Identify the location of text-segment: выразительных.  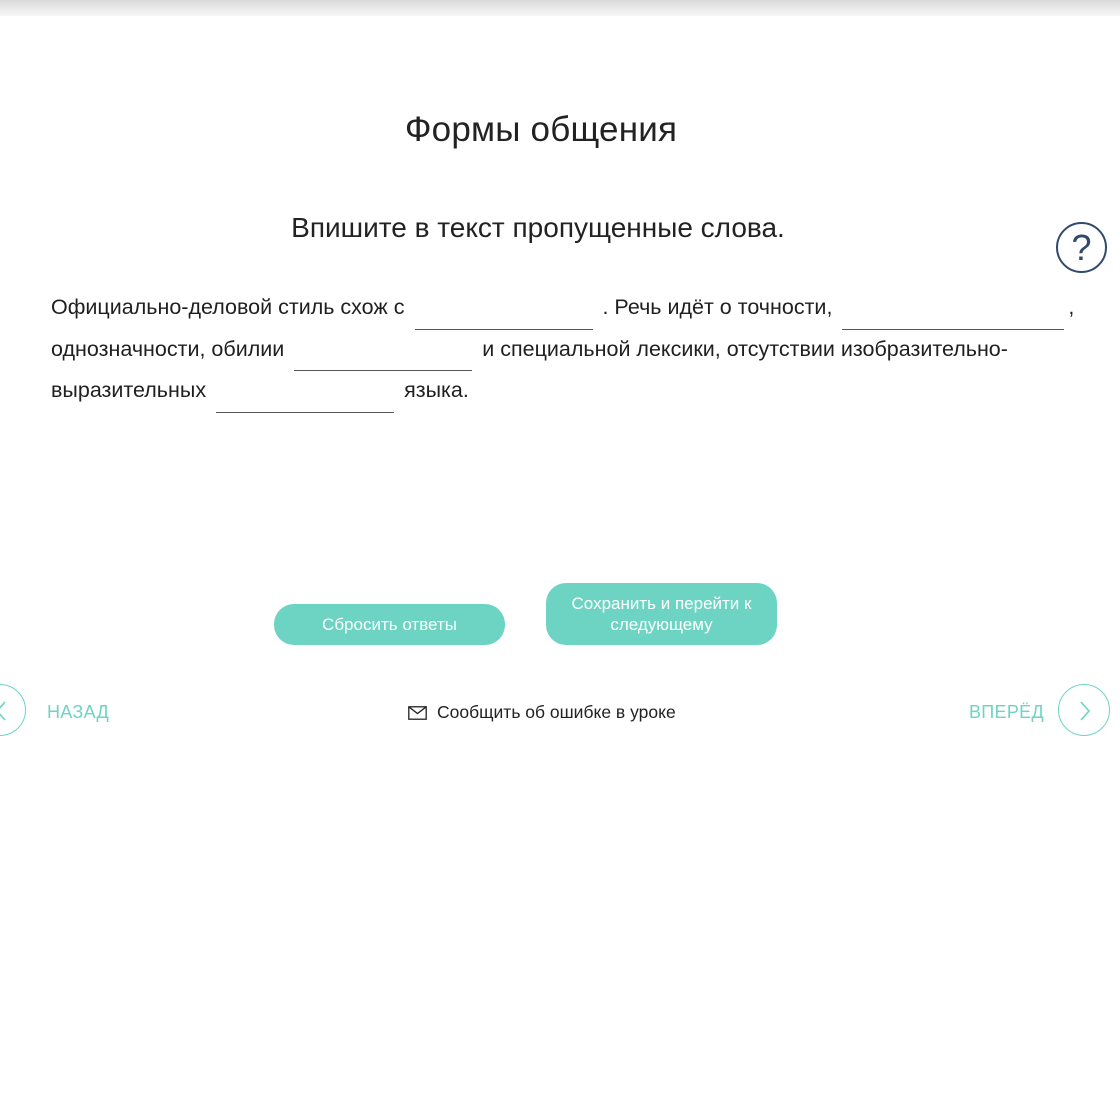
(129, 390).